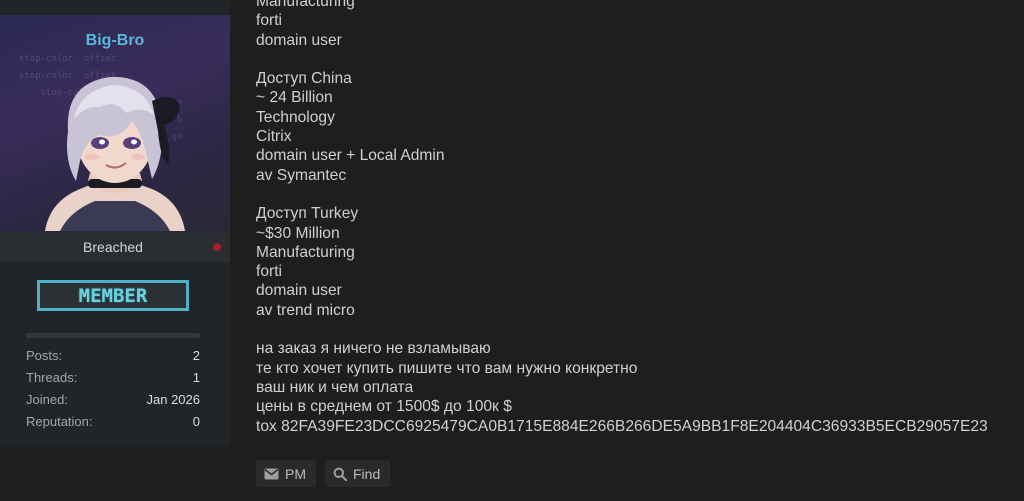 The image size is (1024, 501). I want to click on stat-threads: Threads: 1, so click(113, 378).